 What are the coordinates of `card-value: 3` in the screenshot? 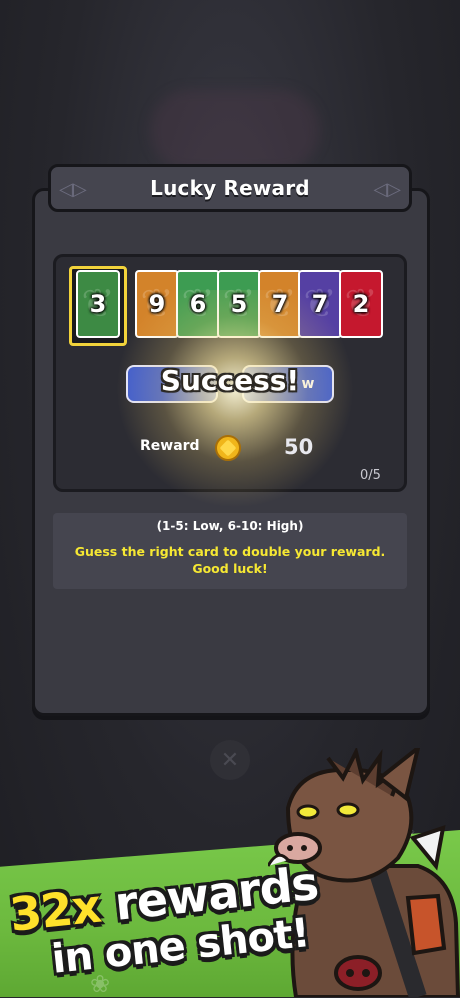 It's located at (98, 304).